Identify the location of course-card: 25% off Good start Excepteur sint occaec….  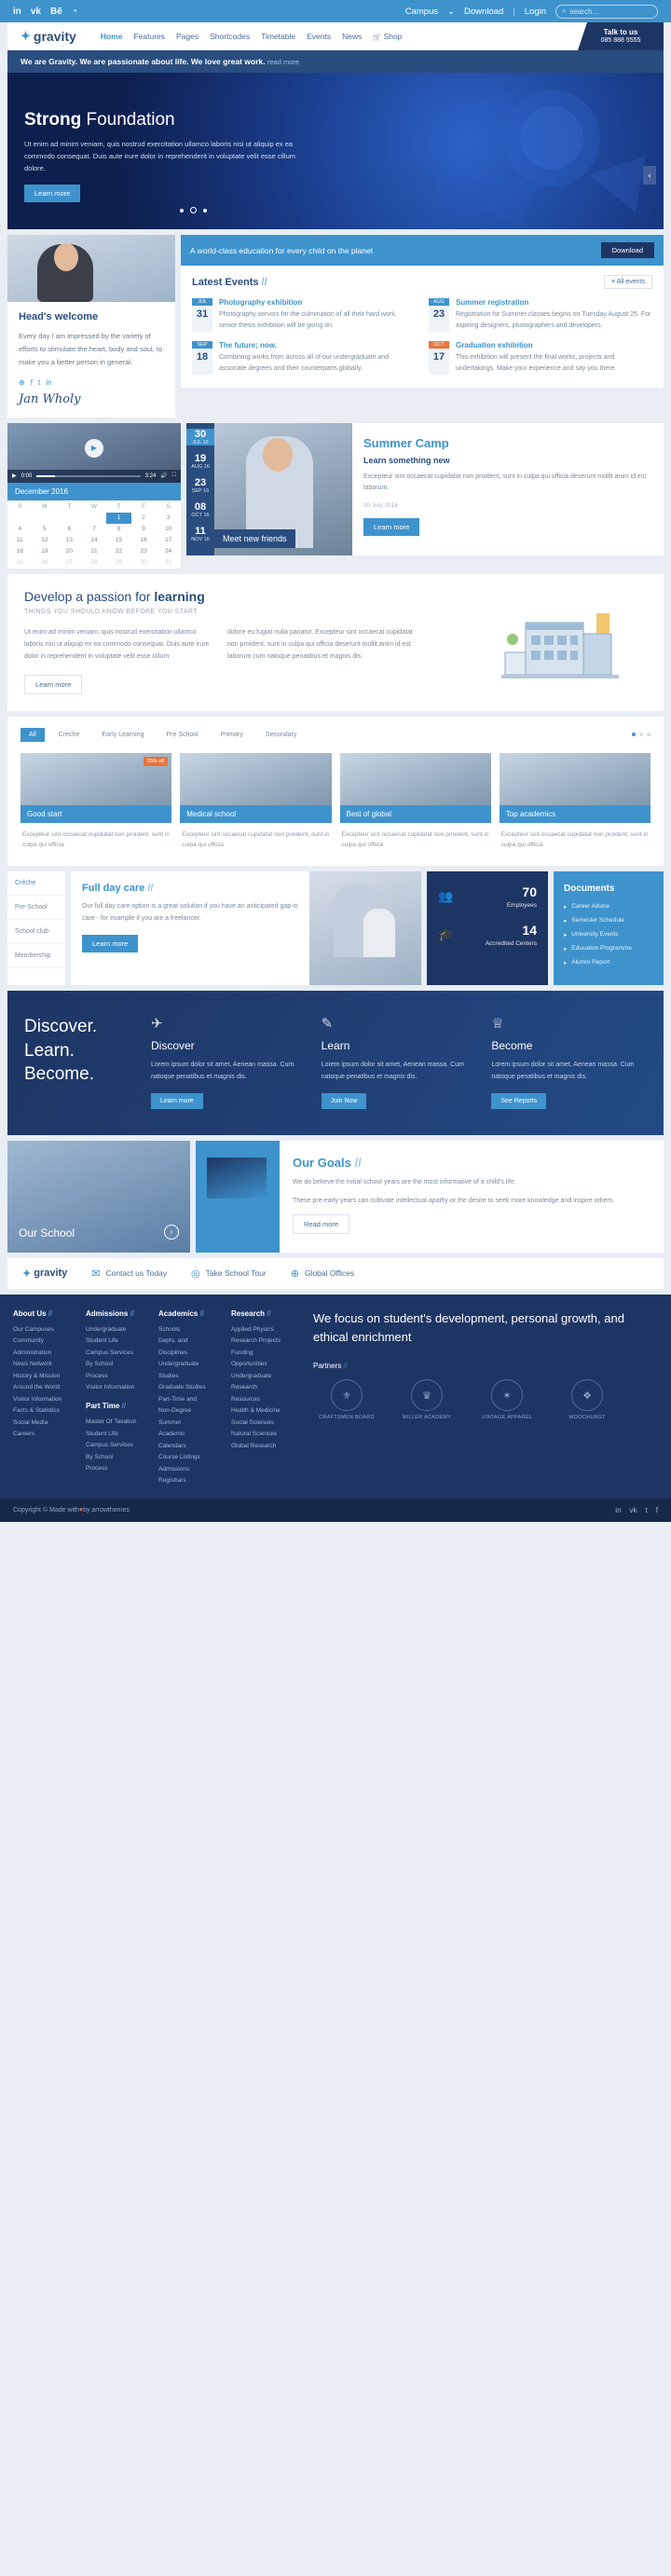
(97, 801).